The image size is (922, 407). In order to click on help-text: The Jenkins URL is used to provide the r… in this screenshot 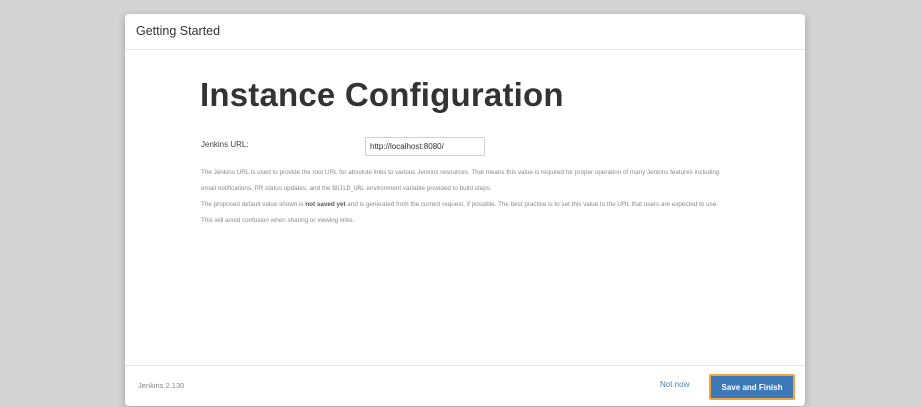, I will do `click(466, 197)`.